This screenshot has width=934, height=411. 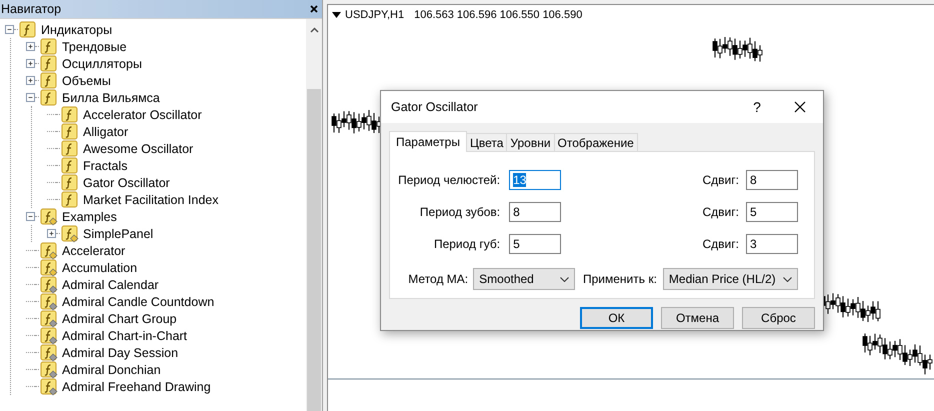 I want to click on dialog-button: Отмена, so click(x=697, y=318).